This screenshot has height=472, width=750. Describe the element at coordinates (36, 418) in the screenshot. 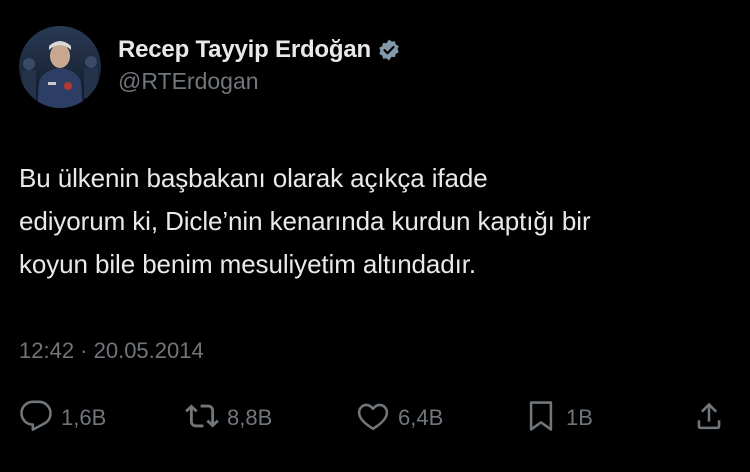

I see `reply-icon` at that location.